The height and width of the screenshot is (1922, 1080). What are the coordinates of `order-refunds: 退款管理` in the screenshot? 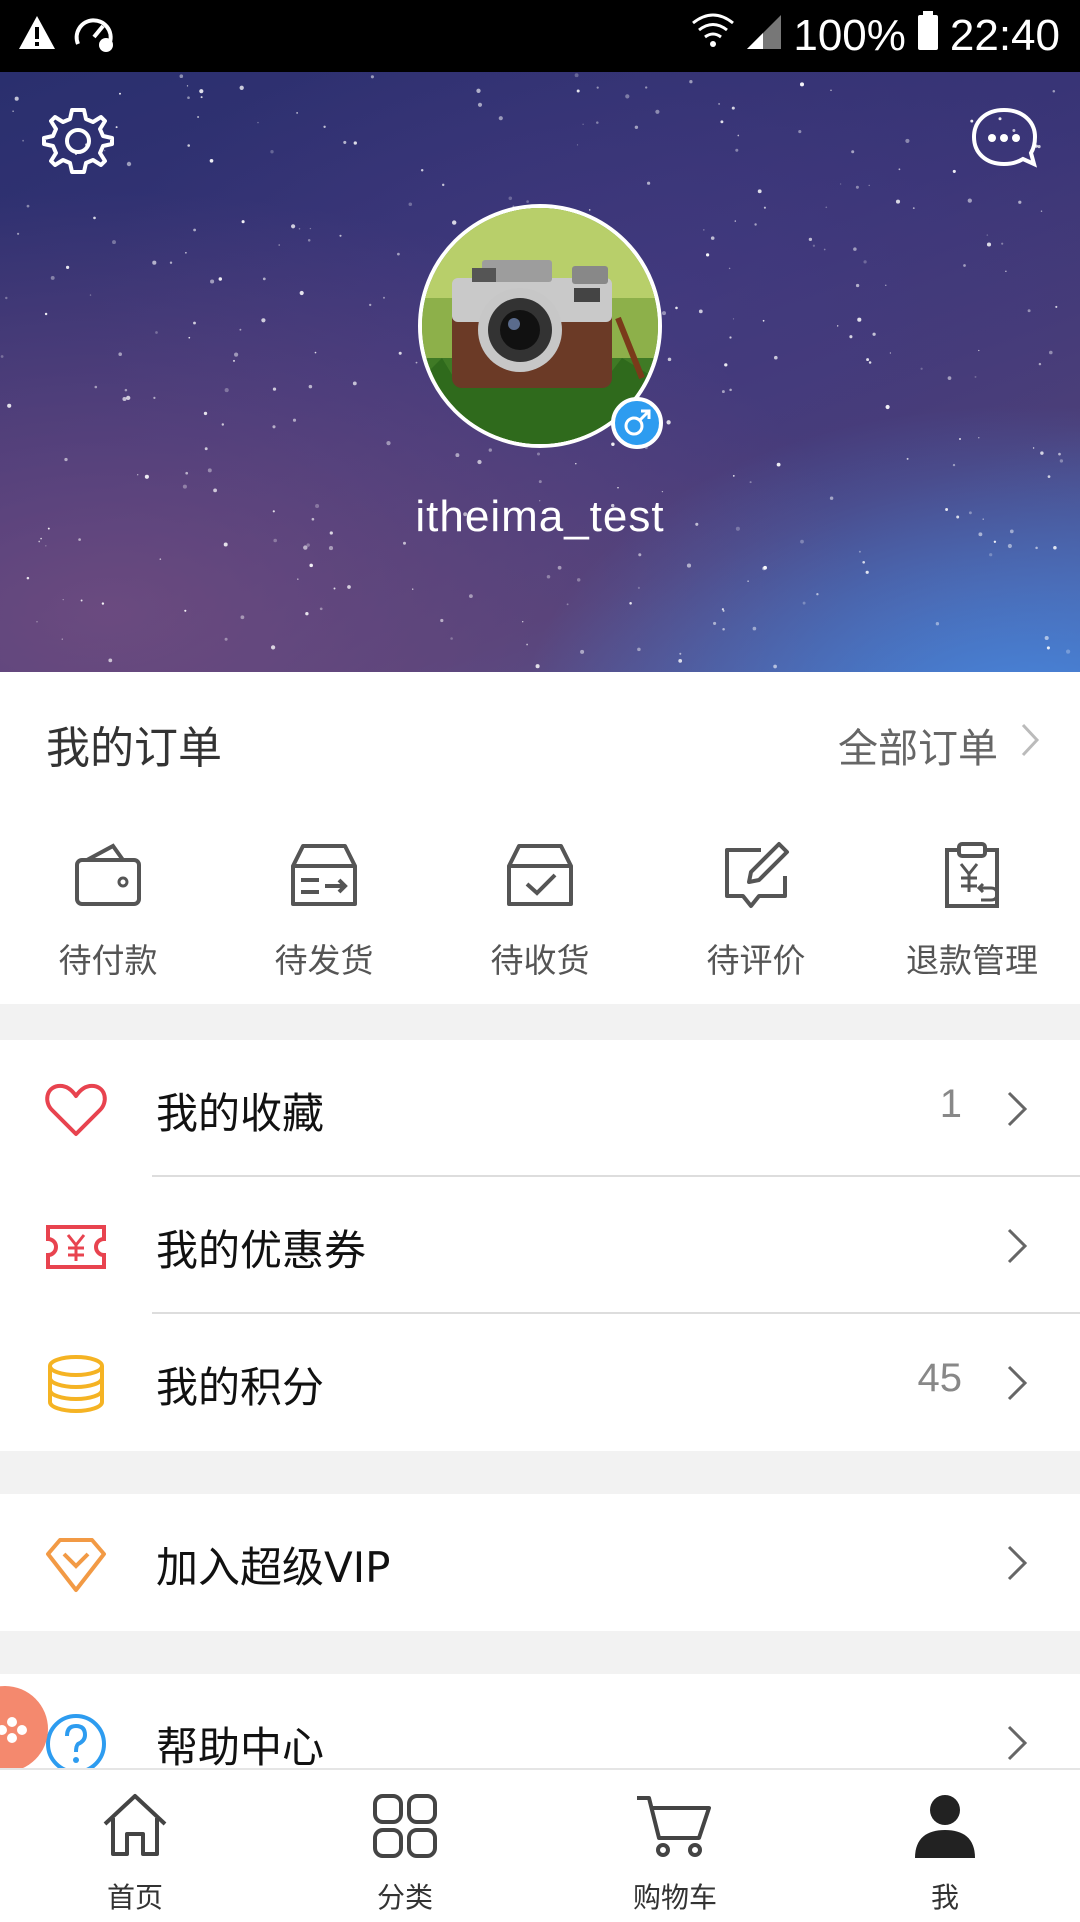 It's located at (972, 911).